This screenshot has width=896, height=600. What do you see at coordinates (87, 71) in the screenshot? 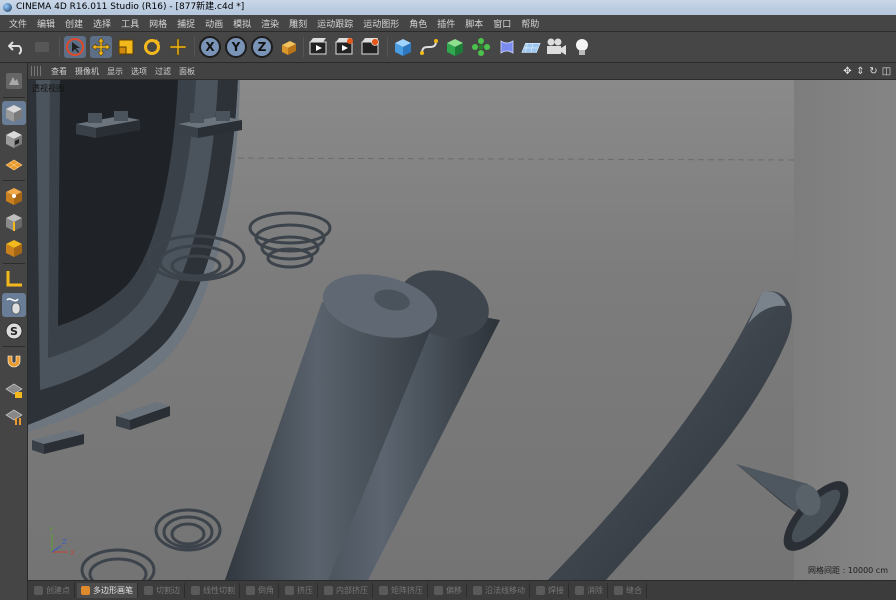
I see `viewport-menu-cameras: 摄像机` at bounding box center [87, 71].